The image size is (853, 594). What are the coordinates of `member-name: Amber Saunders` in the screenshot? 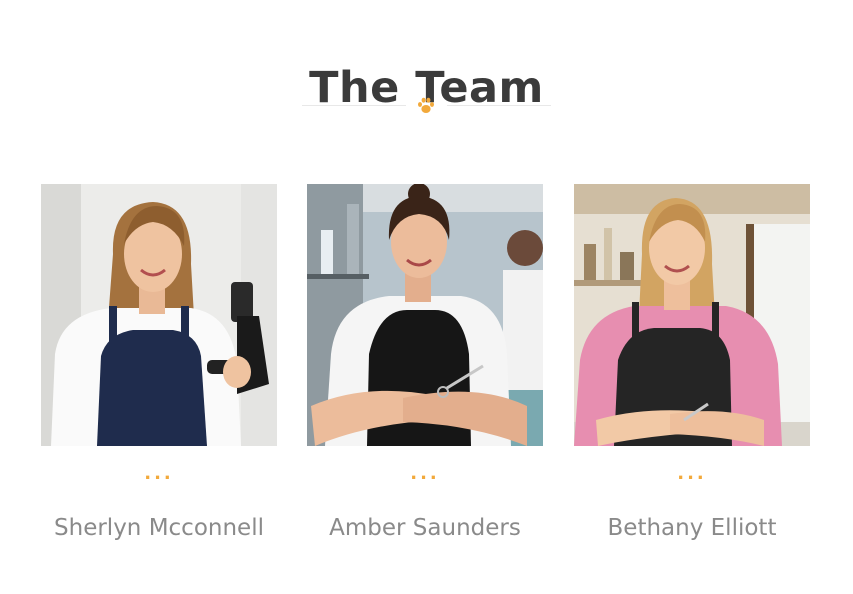 It's located at (425, 528).